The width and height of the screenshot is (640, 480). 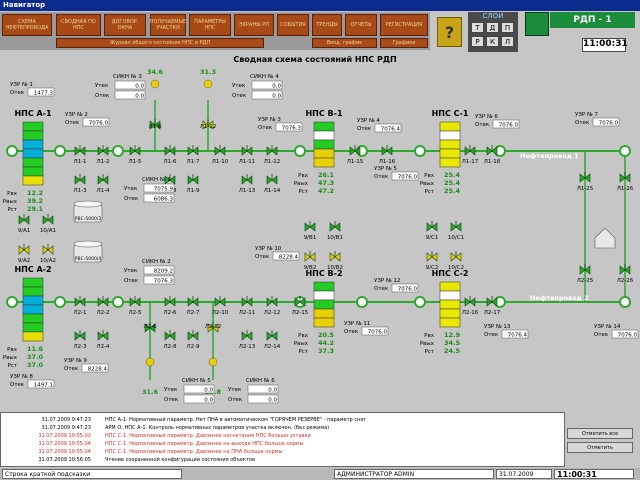 I want to click on station-param-value: 39.2, so click(x=35, y=201).